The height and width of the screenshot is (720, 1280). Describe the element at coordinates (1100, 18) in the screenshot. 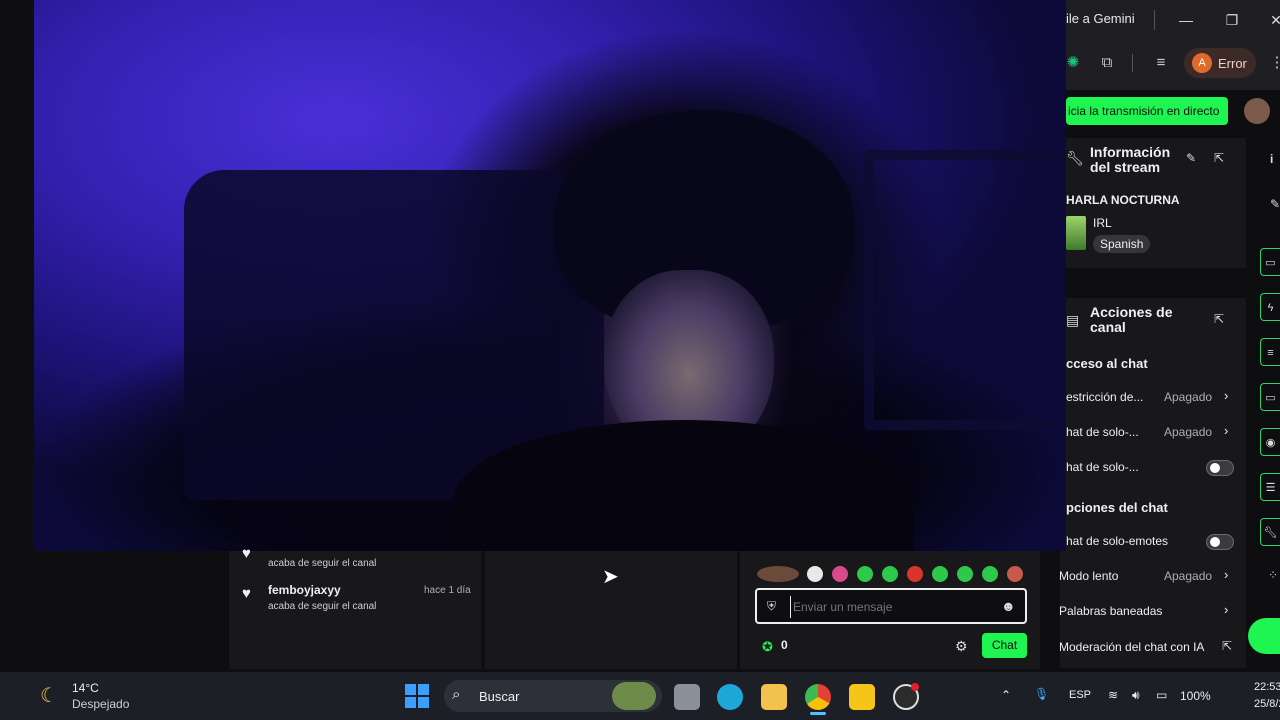

I see `browser-tab-title: ile a Gemini` at that location.